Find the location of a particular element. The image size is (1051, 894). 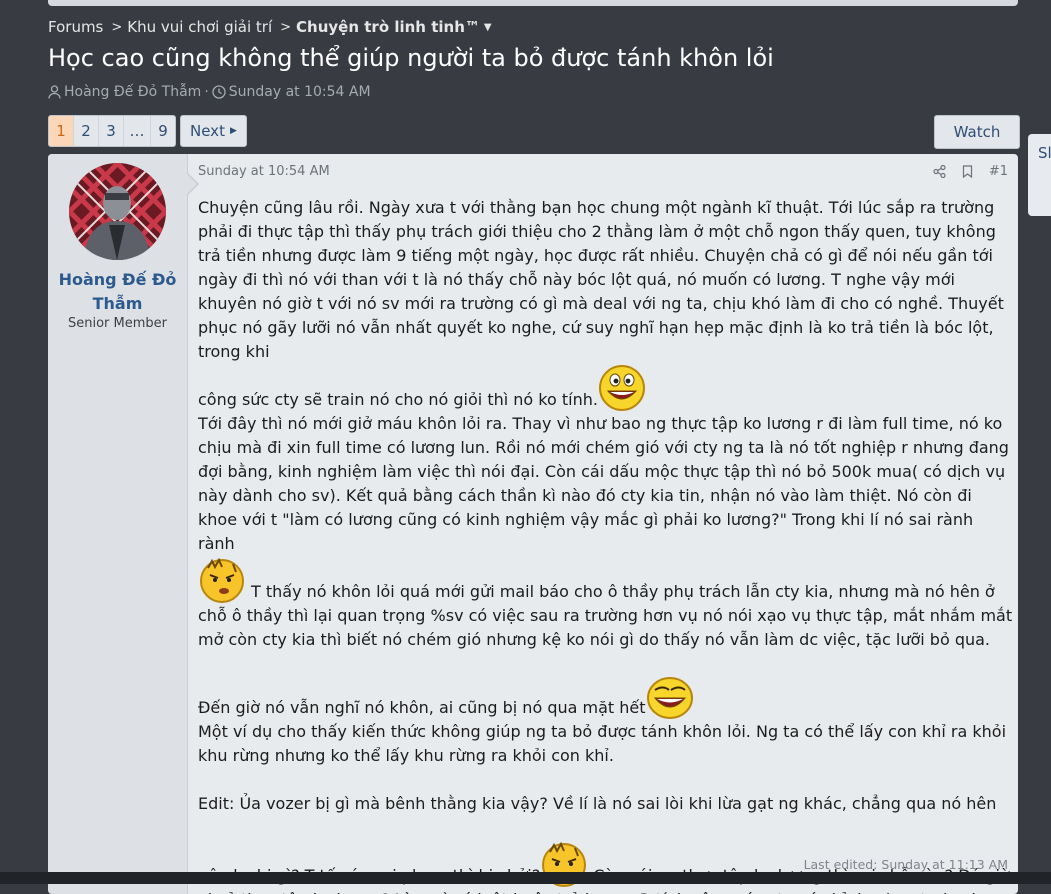

user-icon is located at coordinates (54, 92).